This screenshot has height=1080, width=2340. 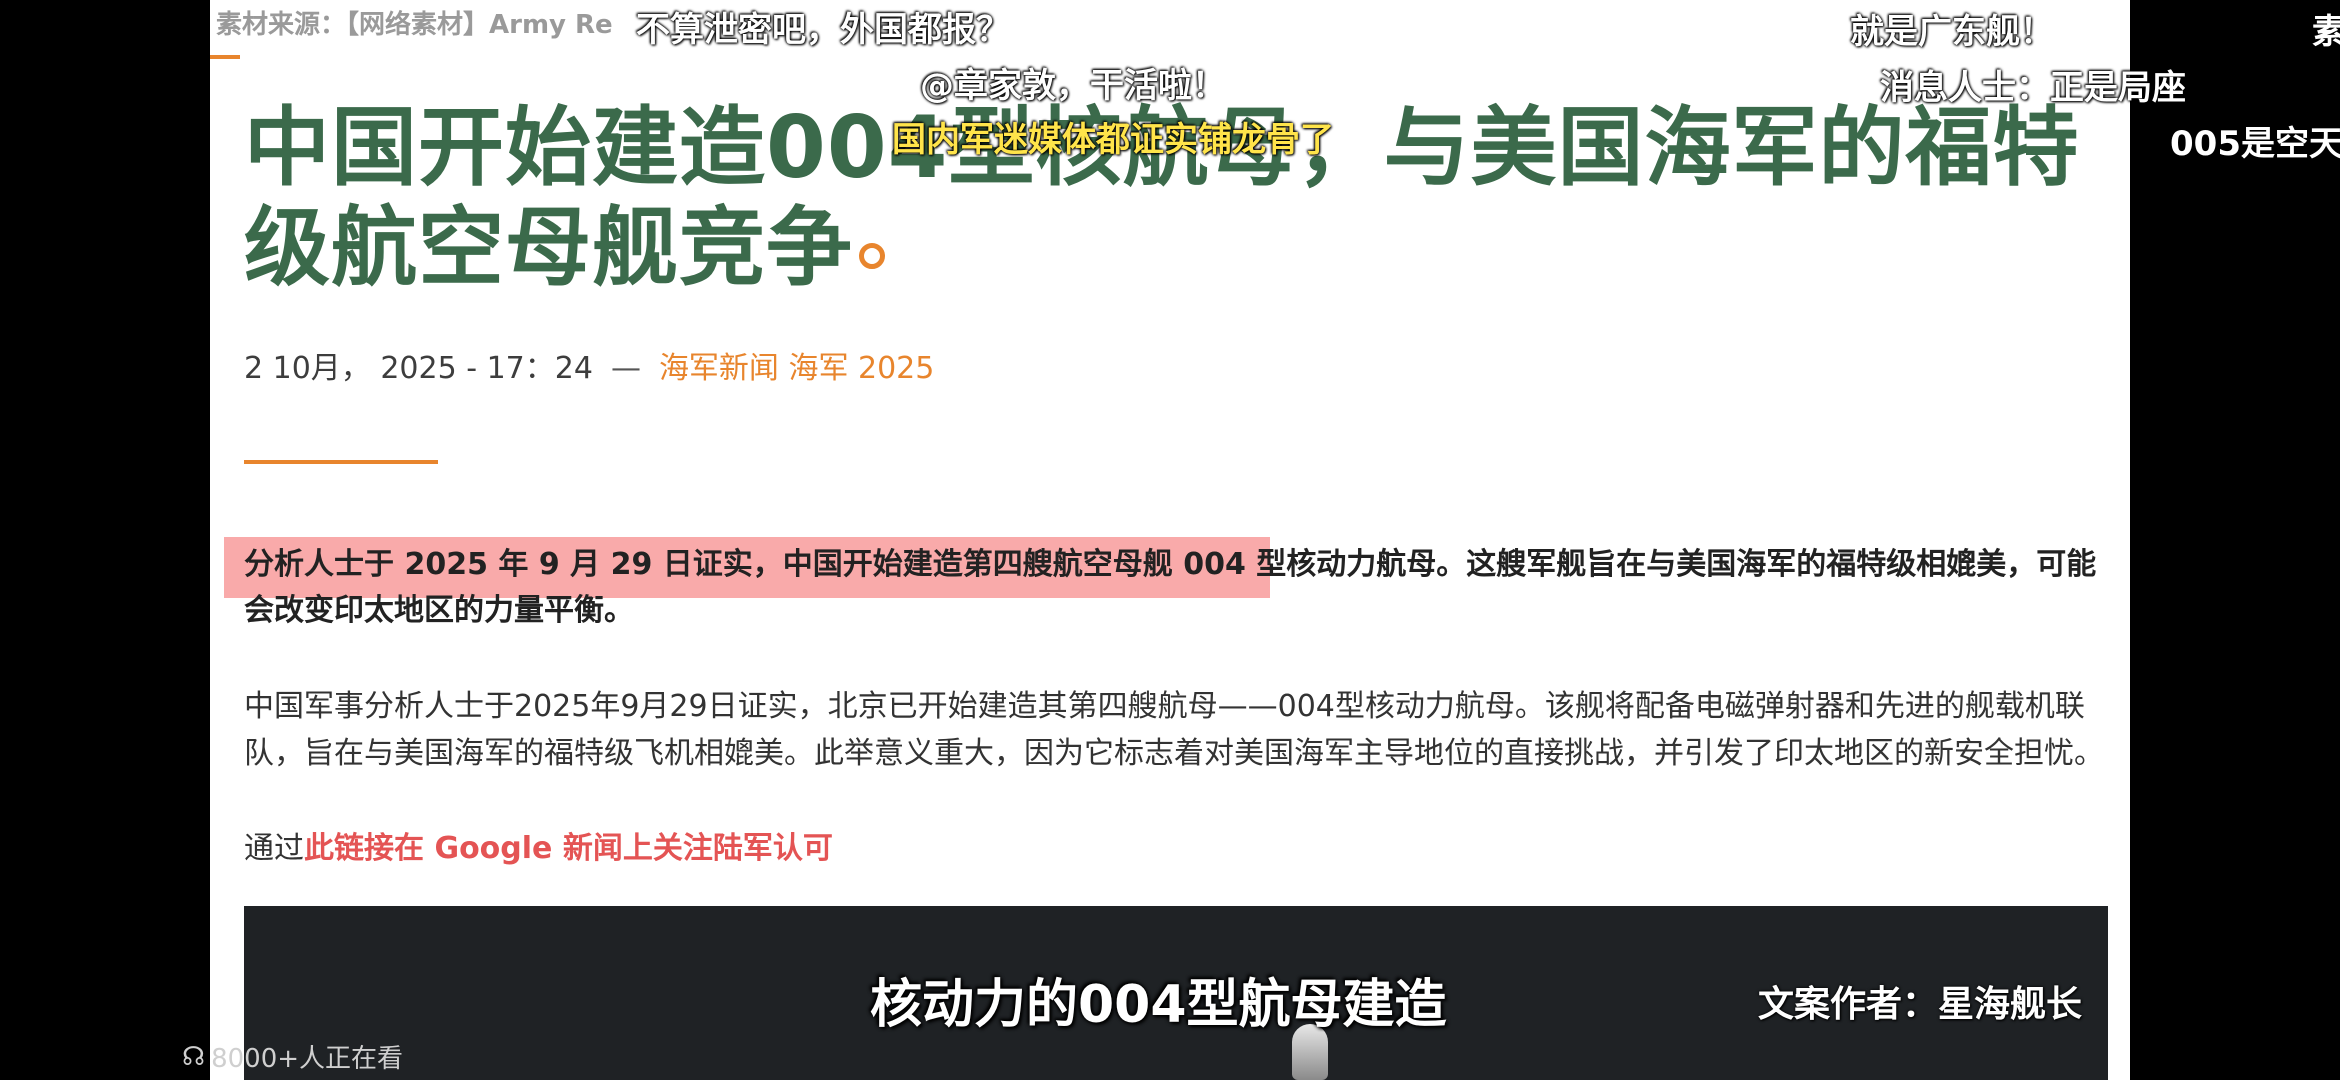 What do you see at coordinates (418, 368) in the screenshot?
I see `article-date: 2 10月， 2025 - 17：24` at bounding box center [418, 368].